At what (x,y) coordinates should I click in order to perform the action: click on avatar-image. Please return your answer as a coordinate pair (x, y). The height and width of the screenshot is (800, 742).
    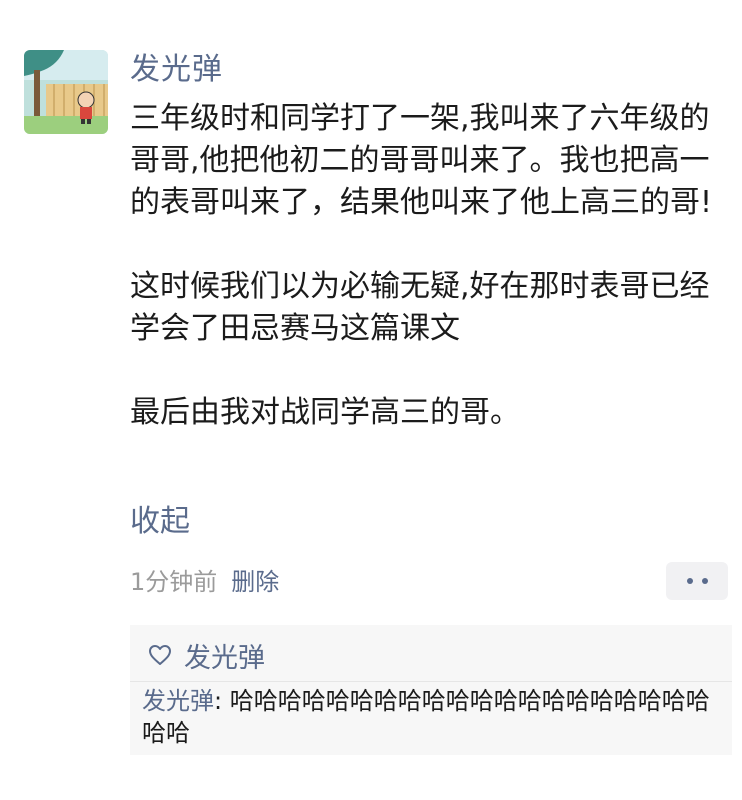
    Looking at the image, I should click on (66, 92).